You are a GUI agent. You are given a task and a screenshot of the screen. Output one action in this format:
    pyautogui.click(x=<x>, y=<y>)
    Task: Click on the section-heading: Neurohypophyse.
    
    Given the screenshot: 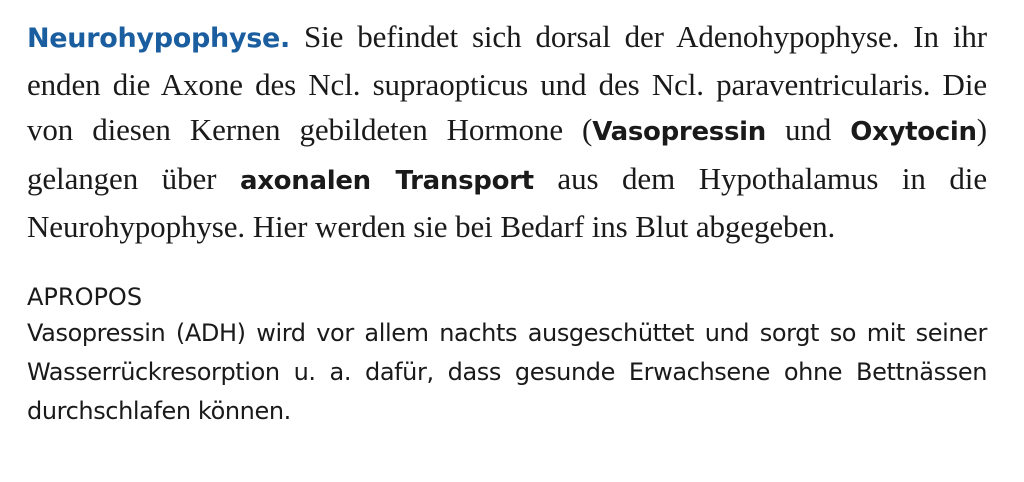 What is the action you would take?
    pyautogui.click(x=158, y=38)
    